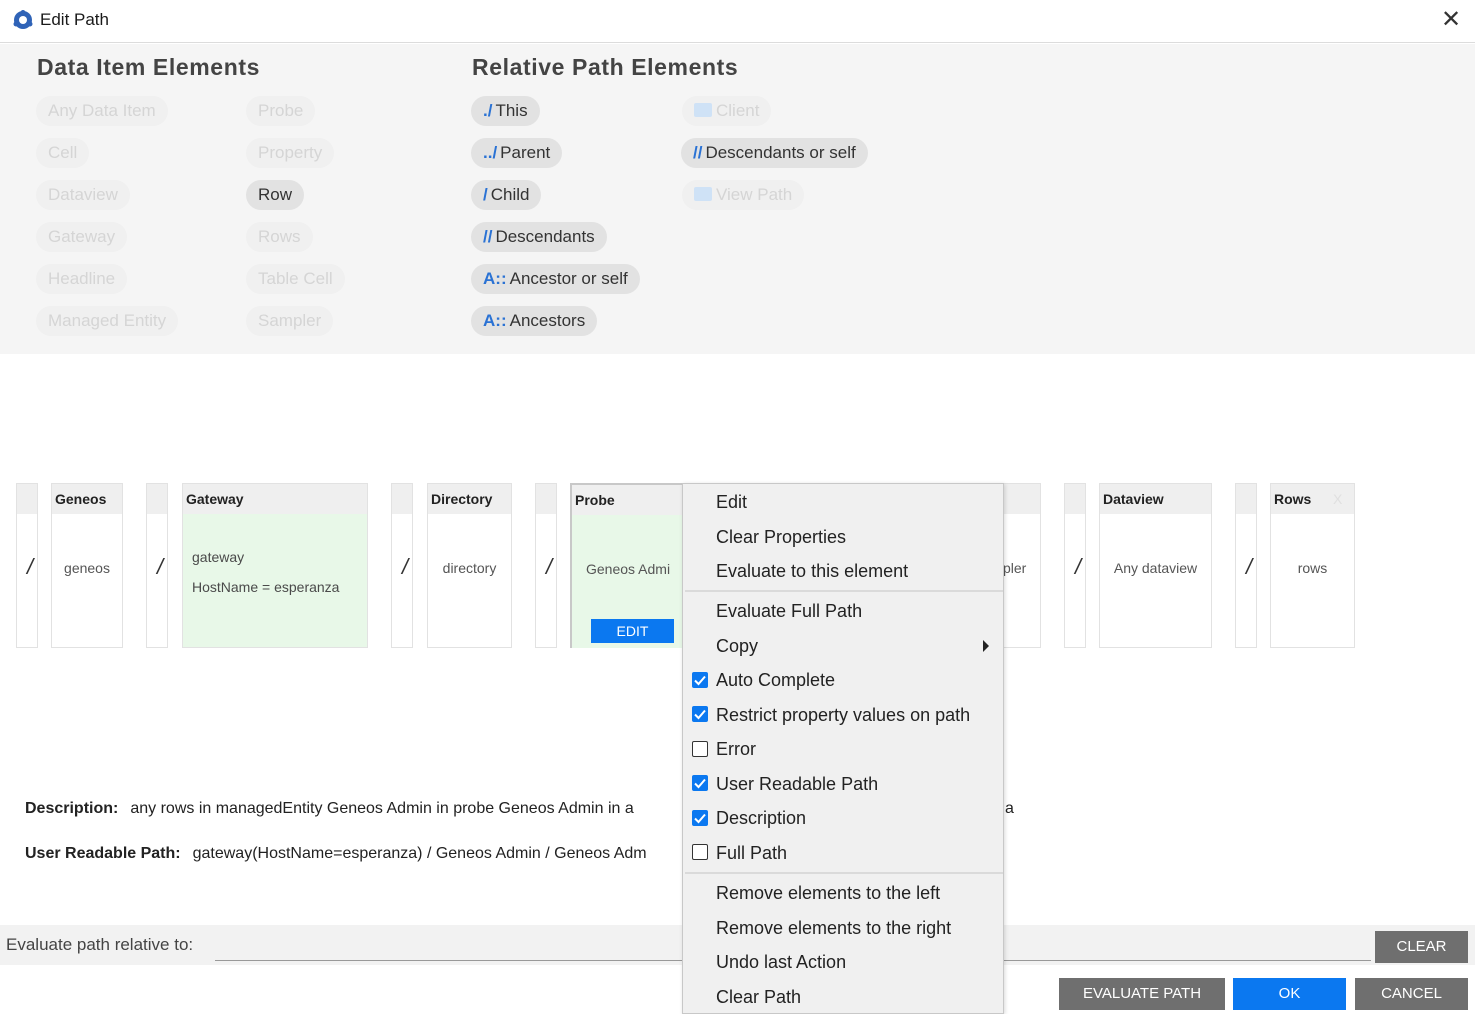 This screenshot has height=1014, width=1475. Describe the element at coordinates (731, 502) in the screenshot. I see `menu-item-edit: Edit` at that location.